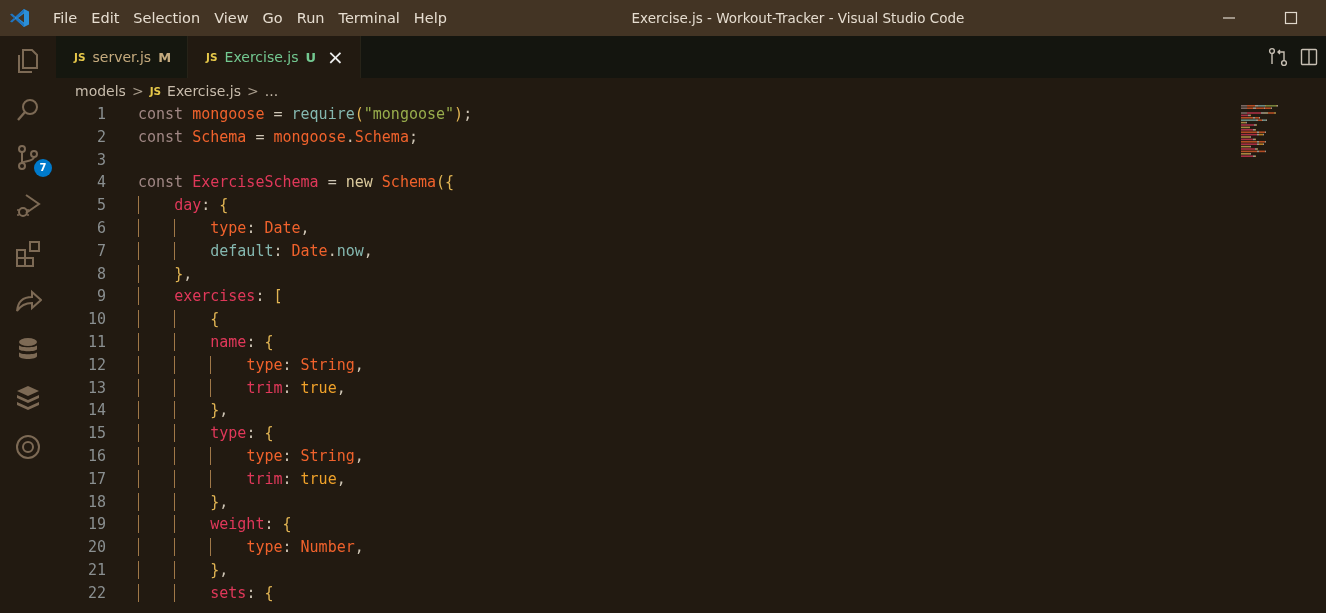 Image resolution: width=1326 pixels, height=613 pixels. I want to click on stacked-layers-icon, so click(28, 397).